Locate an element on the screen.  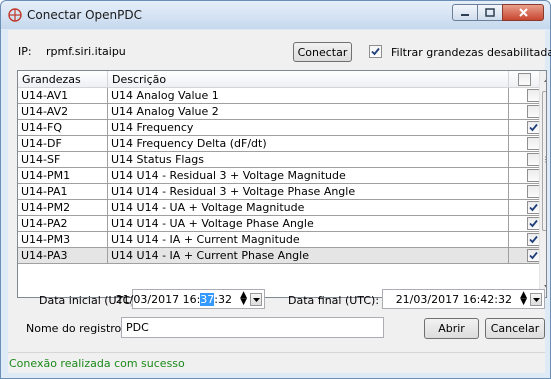
cell-descricao: U14 Status Flags is located at coordinates (308, 159).